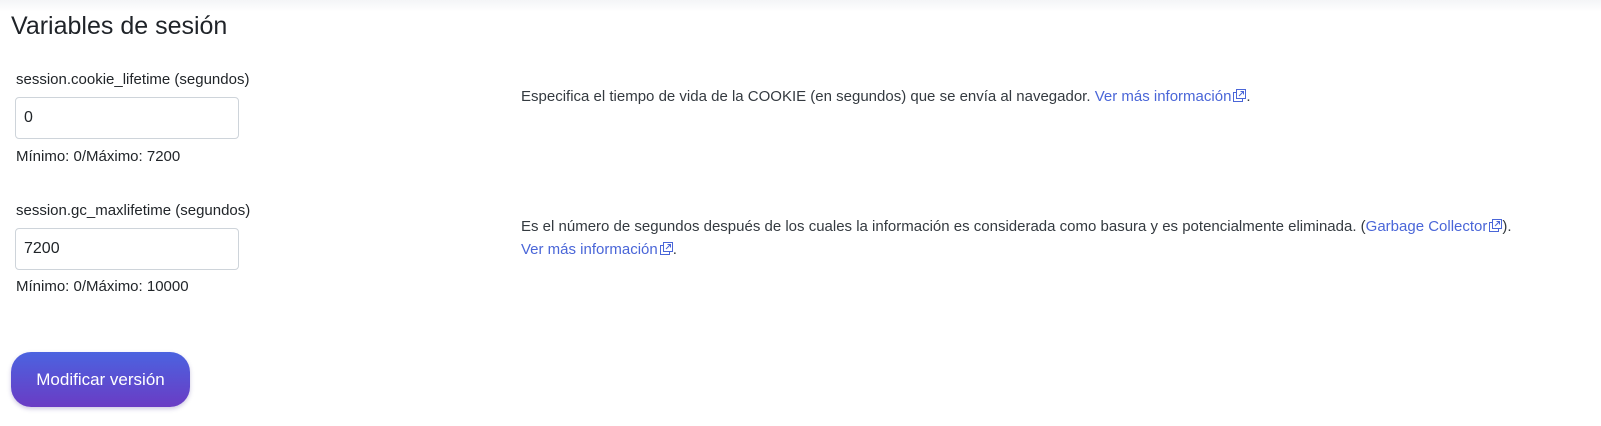 The width and height of the screenshot is (1601, 426). What do you see at coordinates (119, 26) in the screenshot?
I see `section-title: Variables de sesión` at bounding box center [119, 26].